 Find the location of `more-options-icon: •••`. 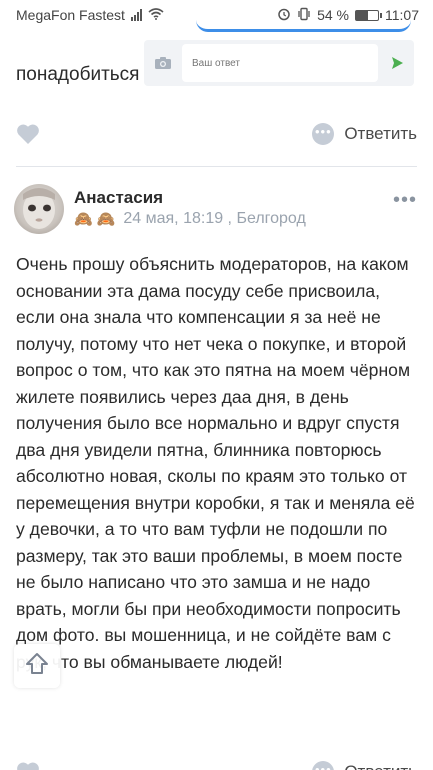

more-options-icon: ••• is located at coordinates (405, 200).